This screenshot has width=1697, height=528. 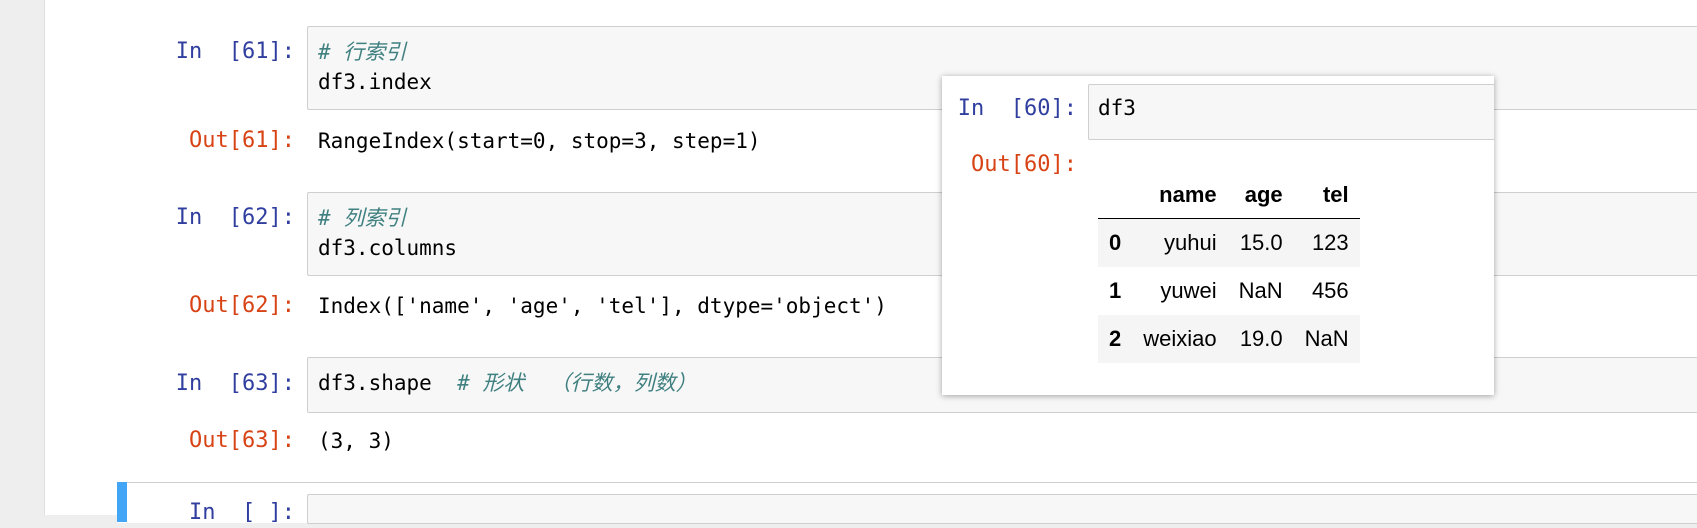 What do you see at coordinates (1024, 164) in the screenshot?
I see `out-prompt: Out[60]:` at bounding box center [1024, 164].